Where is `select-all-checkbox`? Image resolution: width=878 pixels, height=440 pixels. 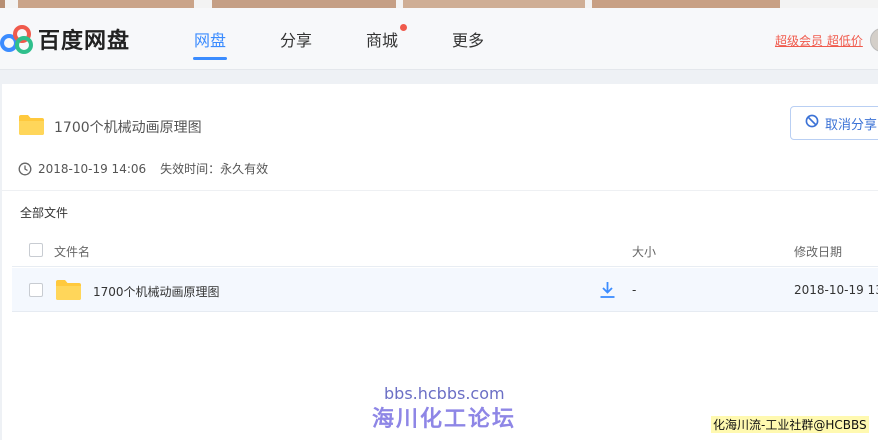 select-all-checkbox is located at coordinates (36, 250).